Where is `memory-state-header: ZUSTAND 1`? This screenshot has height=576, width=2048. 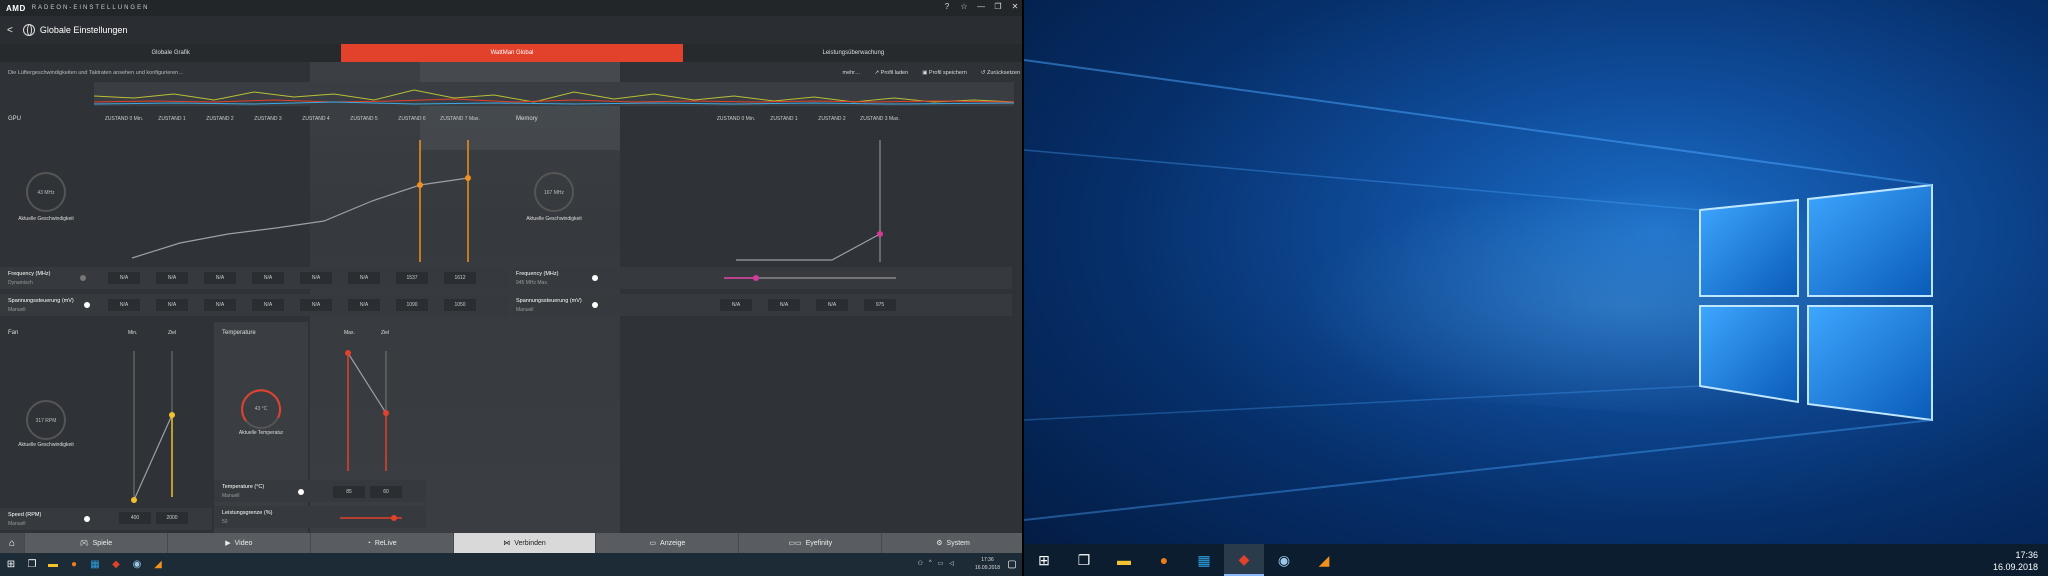 memory-state-header: ZUSTAND 1 is located at coordinates (784, 119).